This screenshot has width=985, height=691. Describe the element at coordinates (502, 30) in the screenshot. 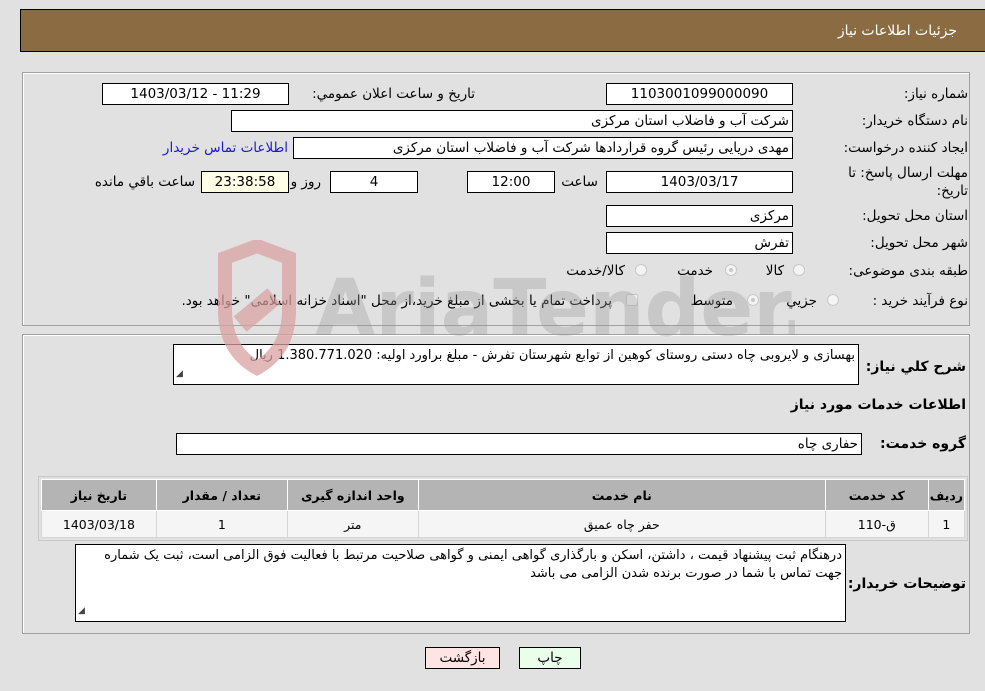

I see `page-header: جزئیات اطلاعات نیاز` at that location.